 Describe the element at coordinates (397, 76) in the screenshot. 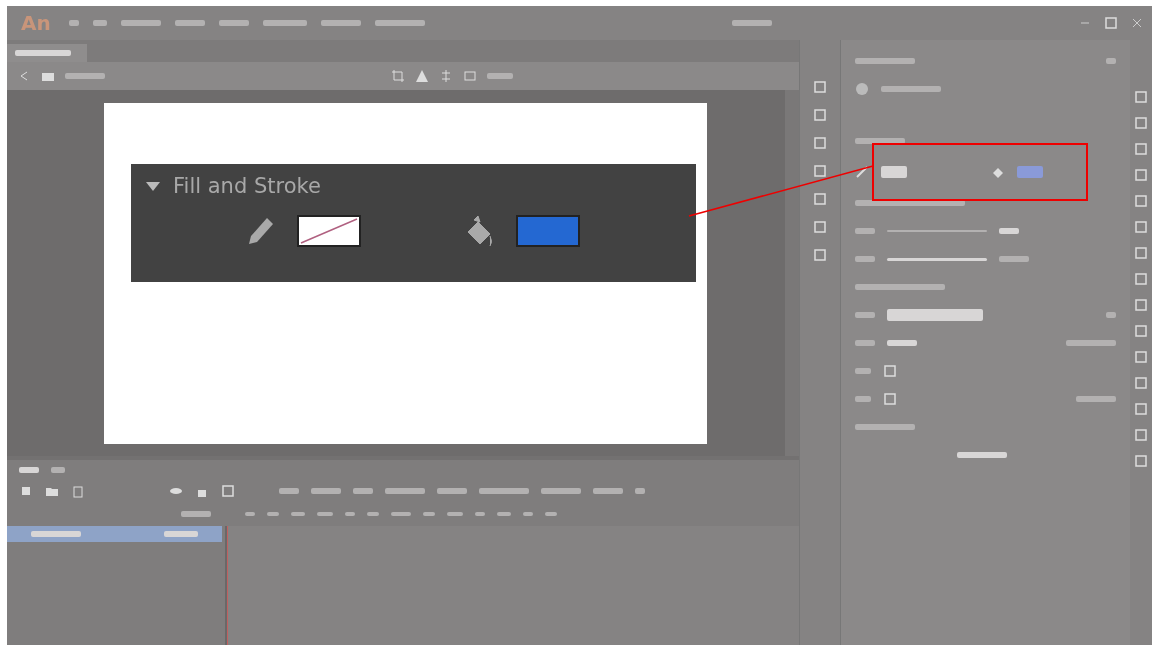

I see `crop-icon` at that location.